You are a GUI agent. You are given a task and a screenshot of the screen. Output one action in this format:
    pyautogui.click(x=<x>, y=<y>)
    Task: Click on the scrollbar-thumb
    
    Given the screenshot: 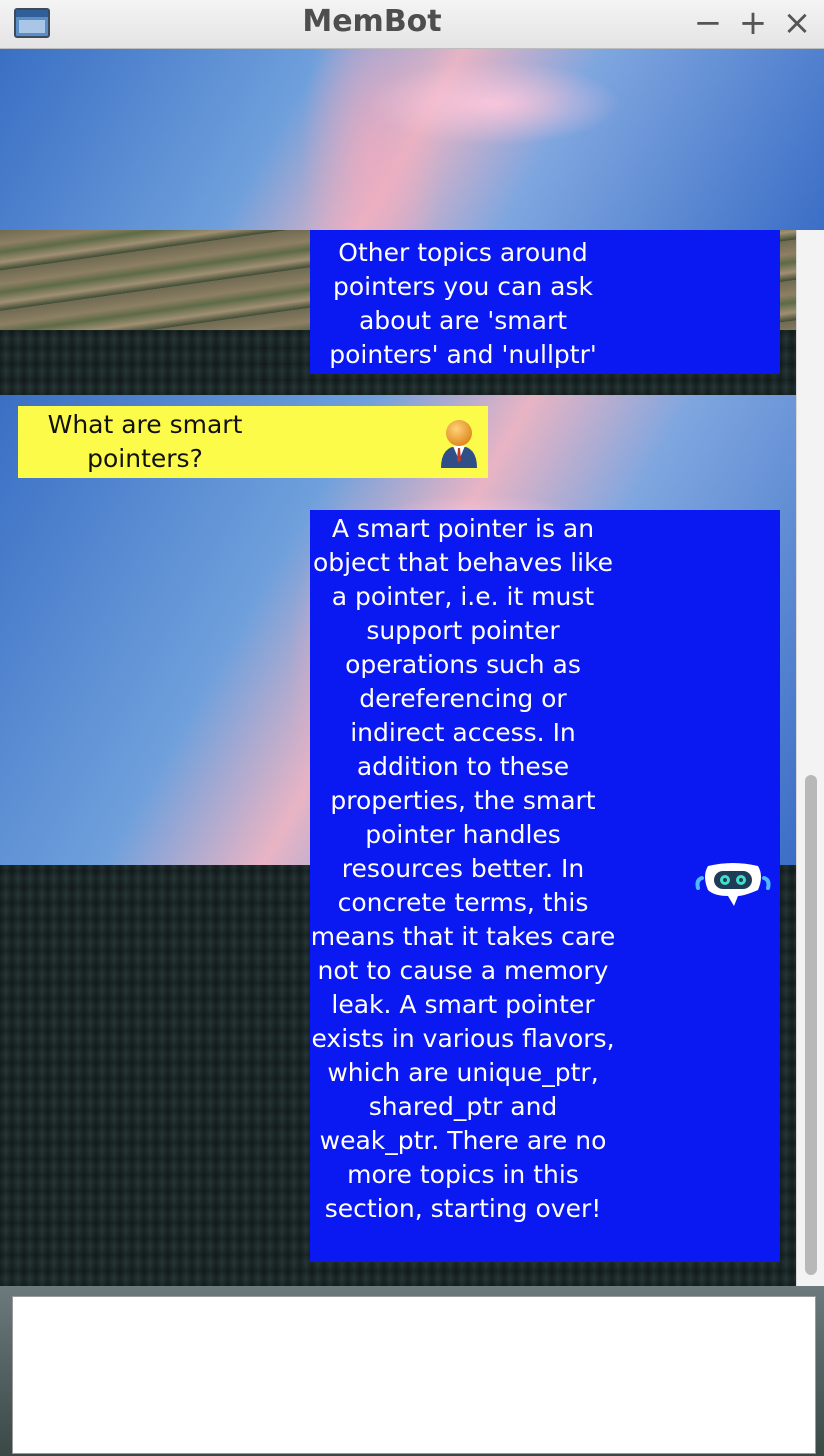 What is the action you would take?
    pyautogui.click(x=811, y=1025)
    